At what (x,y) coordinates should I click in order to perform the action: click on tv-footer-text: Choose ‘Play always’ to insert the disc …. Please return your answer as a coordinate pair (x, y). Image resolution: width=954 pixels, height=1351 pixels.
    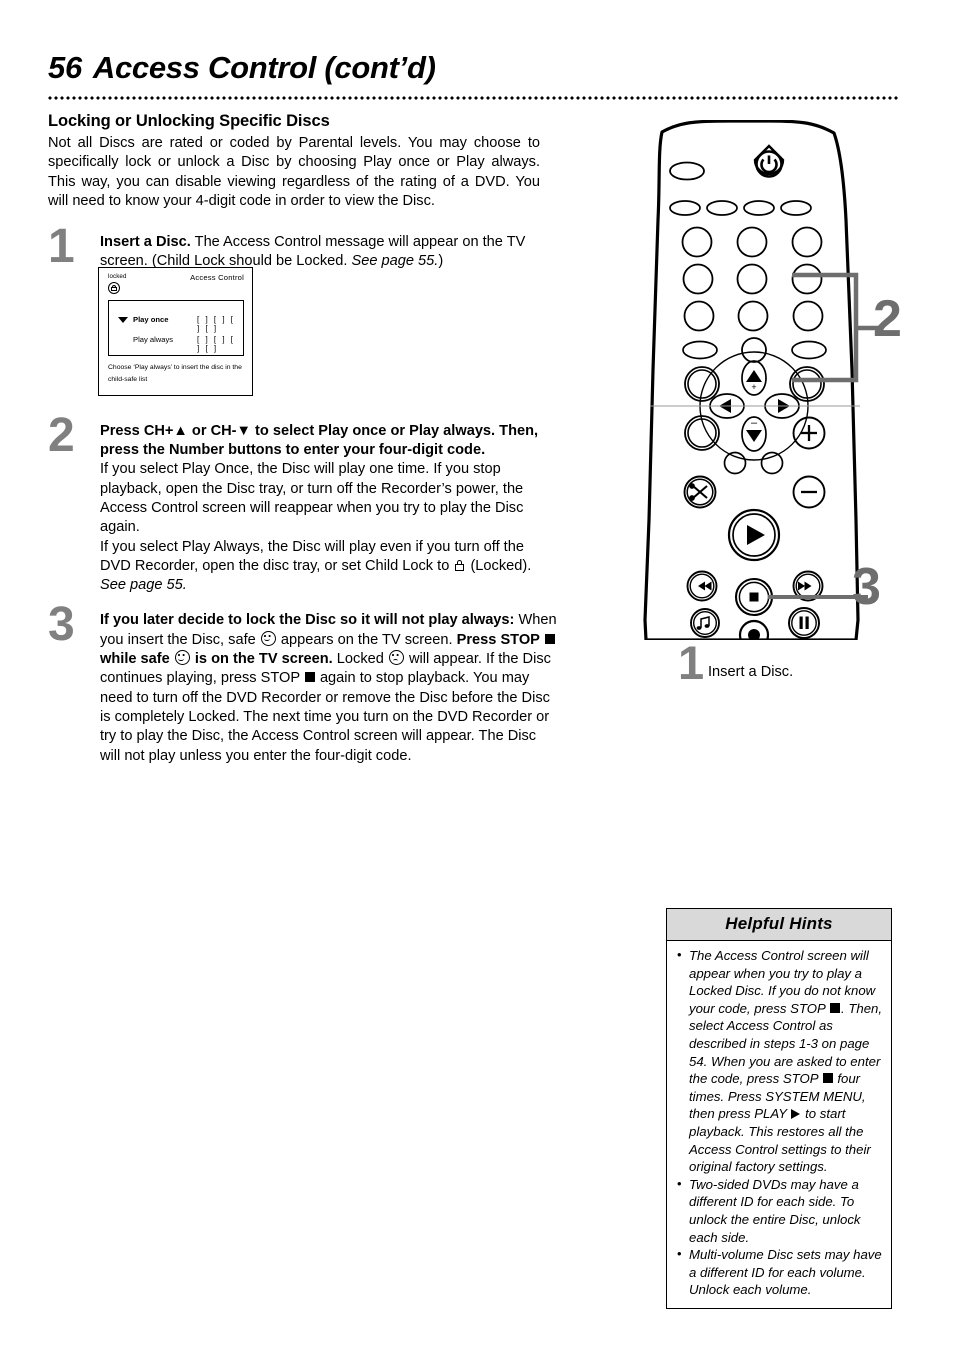
    Looking at the image, I should click on (175, 373).